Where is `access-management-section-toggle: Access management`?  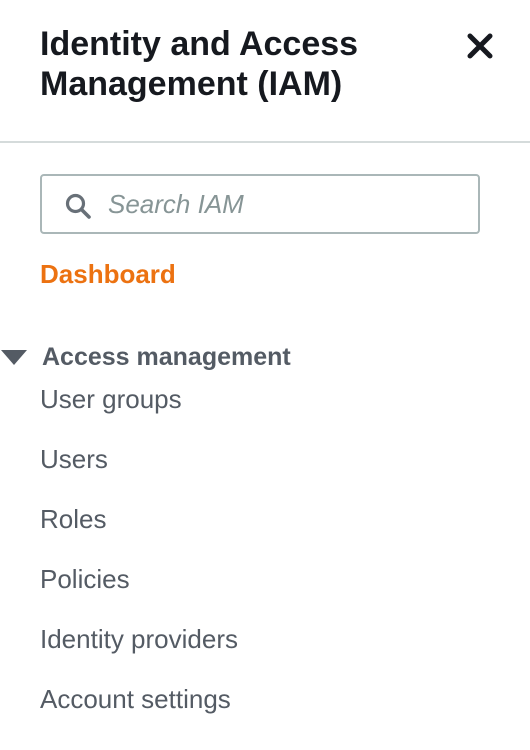
access-management-section-toggle: Access management is located at coordinates (145, 357).